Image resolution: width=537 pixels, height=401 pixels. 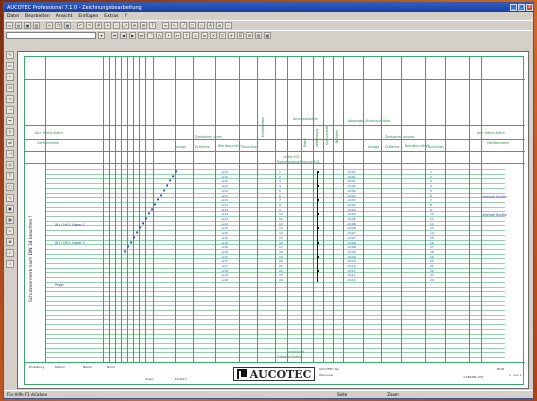 What do you see at coordinates (143, 25) in the screenshot?
I see `settings-icon: ⚙` at bounding box center [143, 25].